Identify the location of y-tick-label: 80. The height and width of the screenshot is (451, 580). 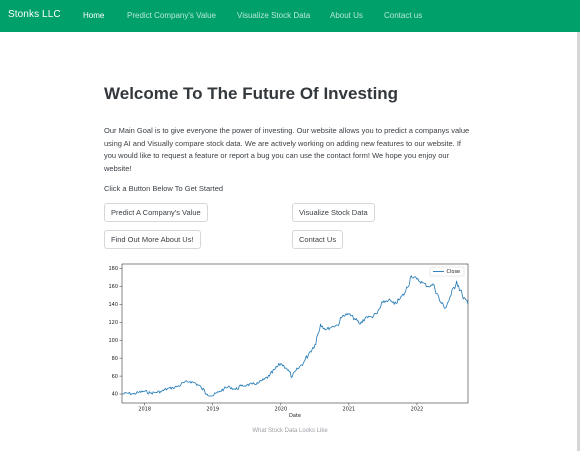
(115, 359).